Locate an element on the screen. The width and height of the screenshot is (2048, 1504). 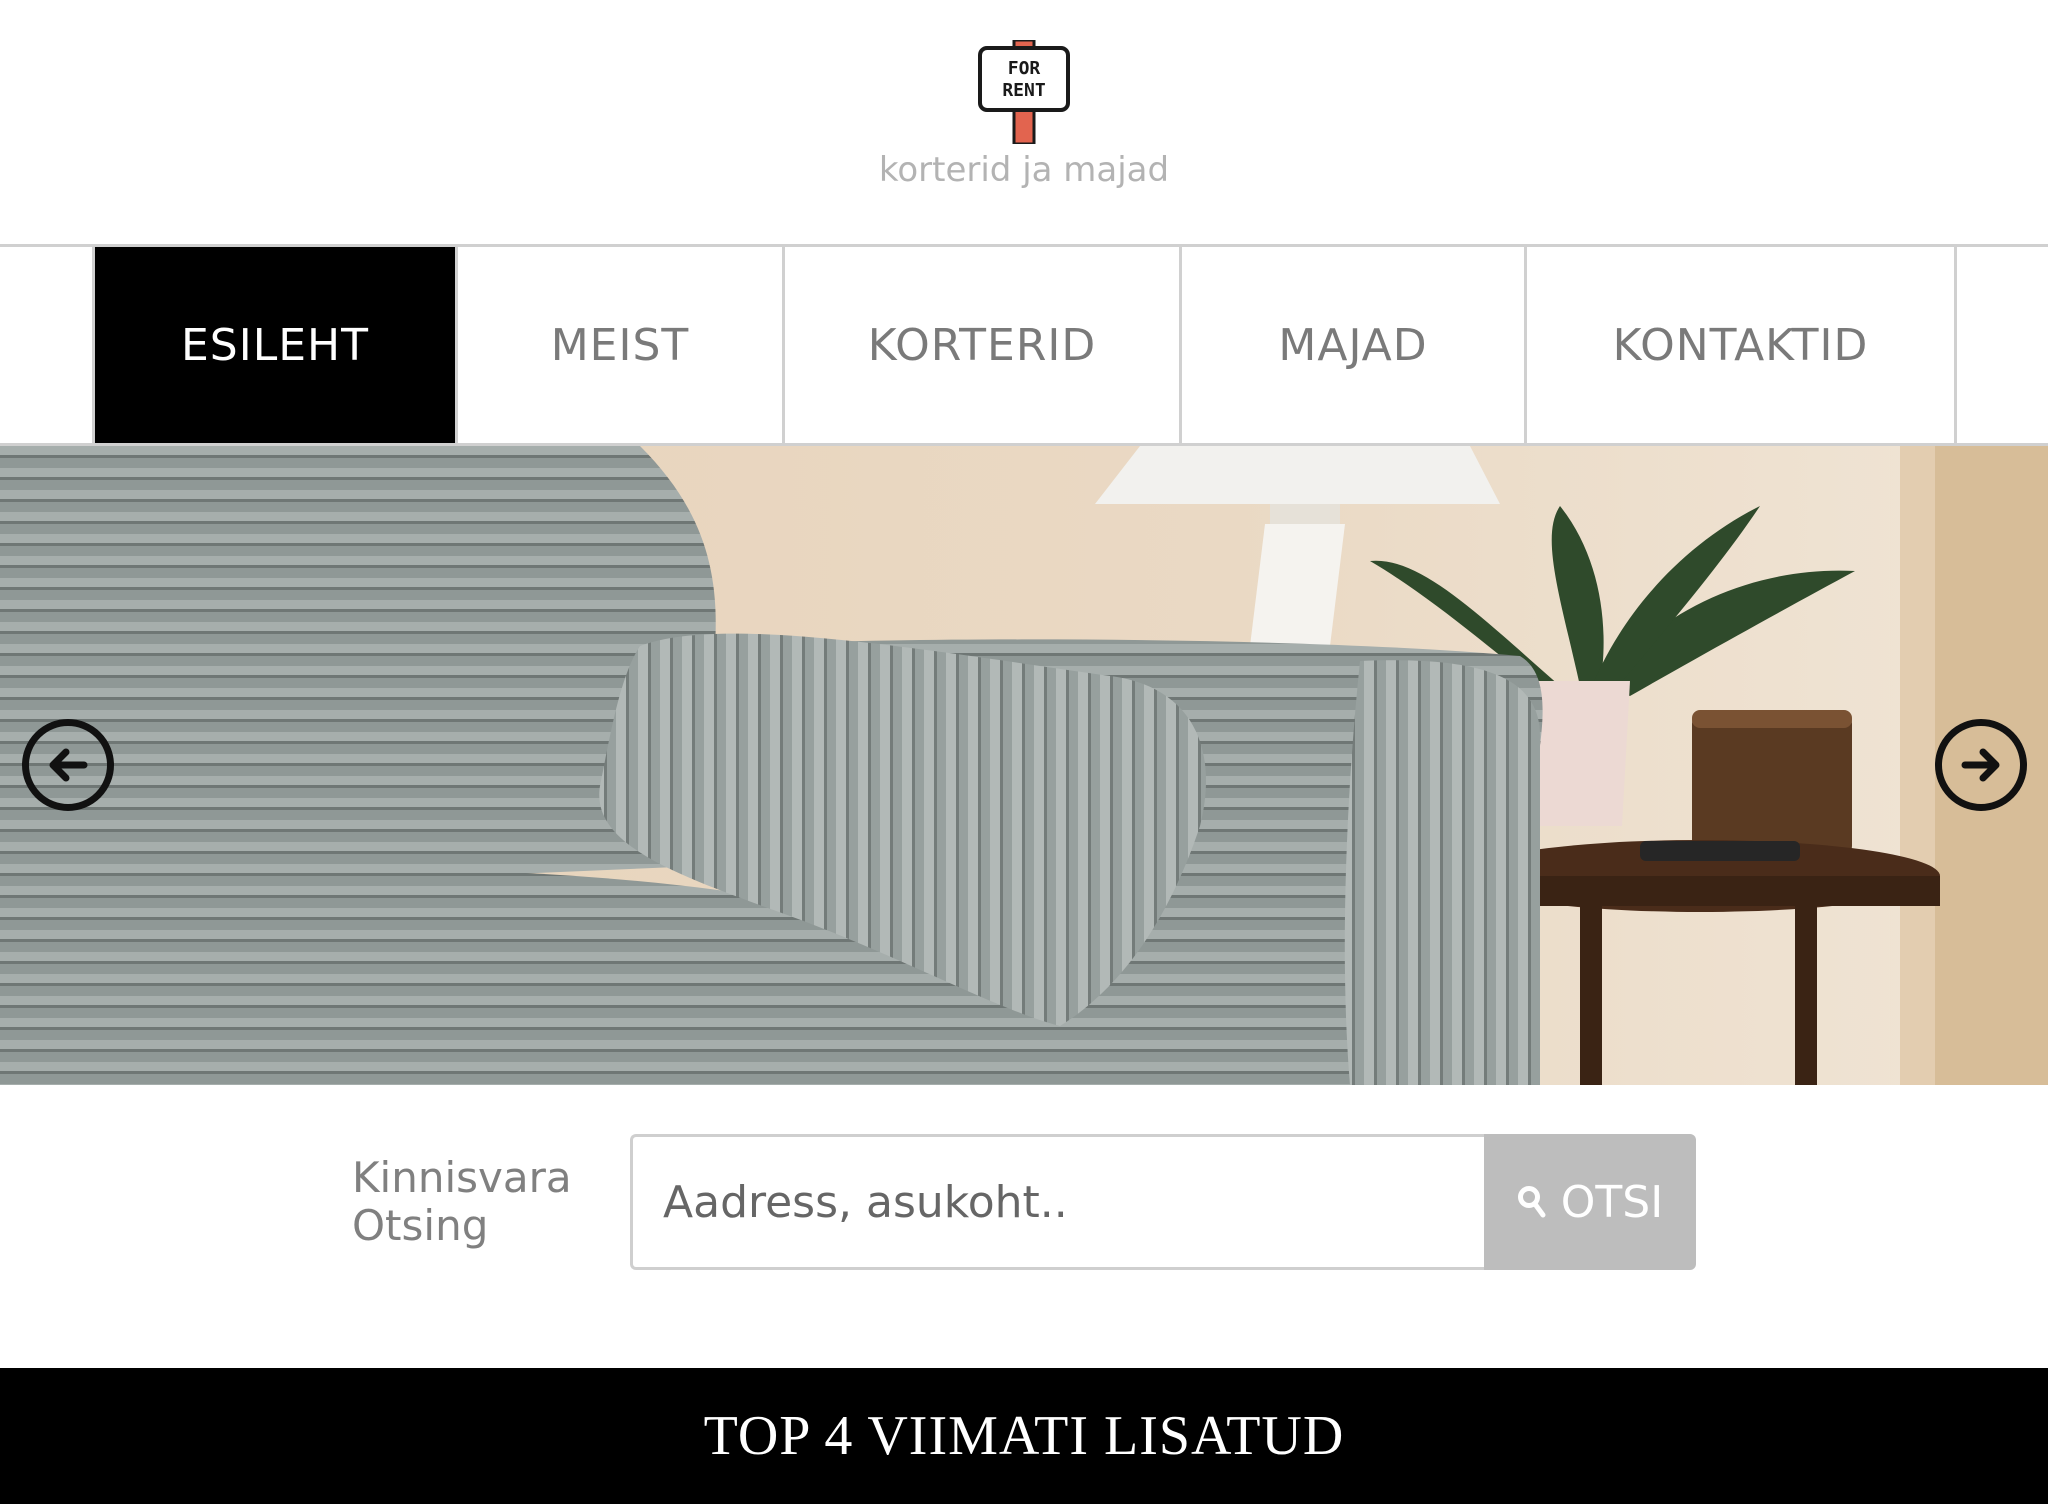
arrow-left-circle-icon is located at coordinates (68, 765).